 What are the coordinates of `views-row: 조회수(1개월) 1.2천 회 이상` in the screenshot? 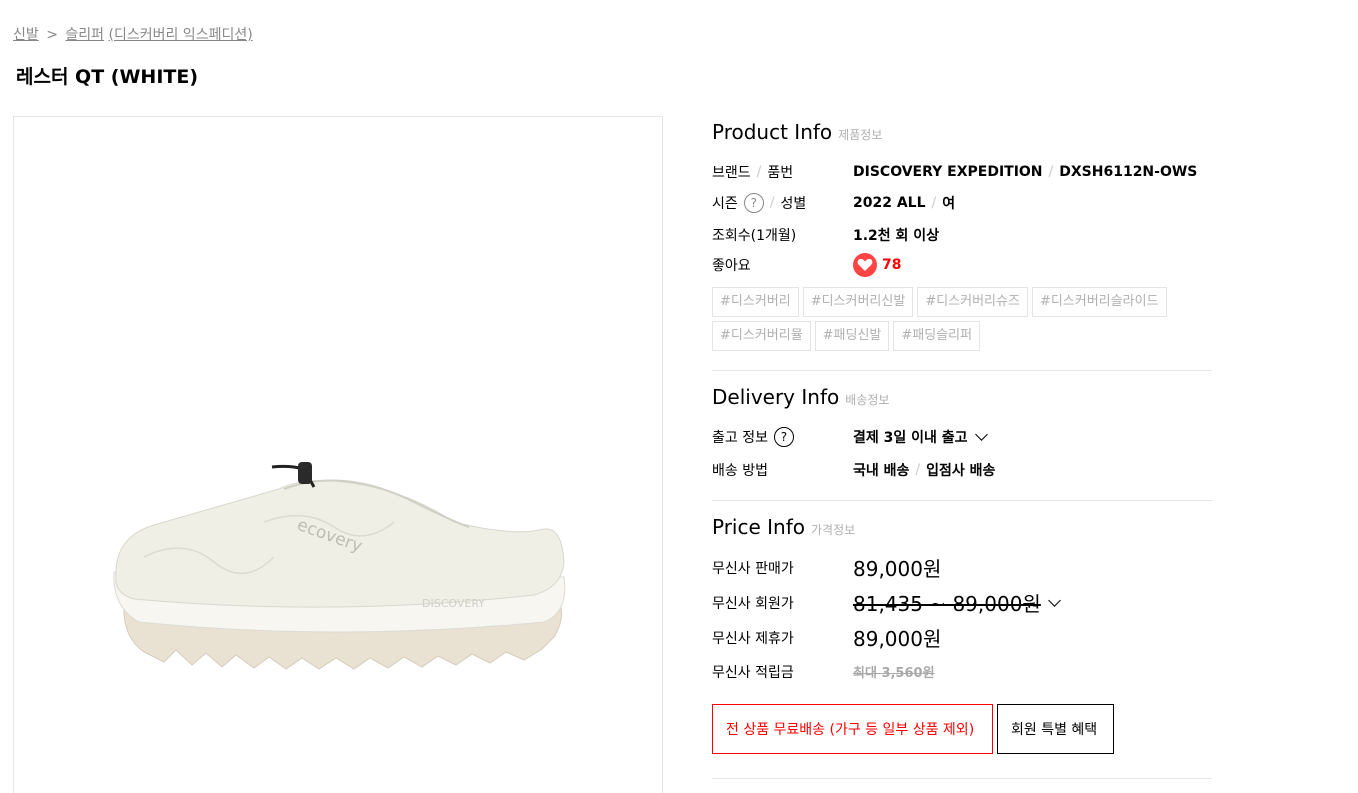 It's located at (962, 234).